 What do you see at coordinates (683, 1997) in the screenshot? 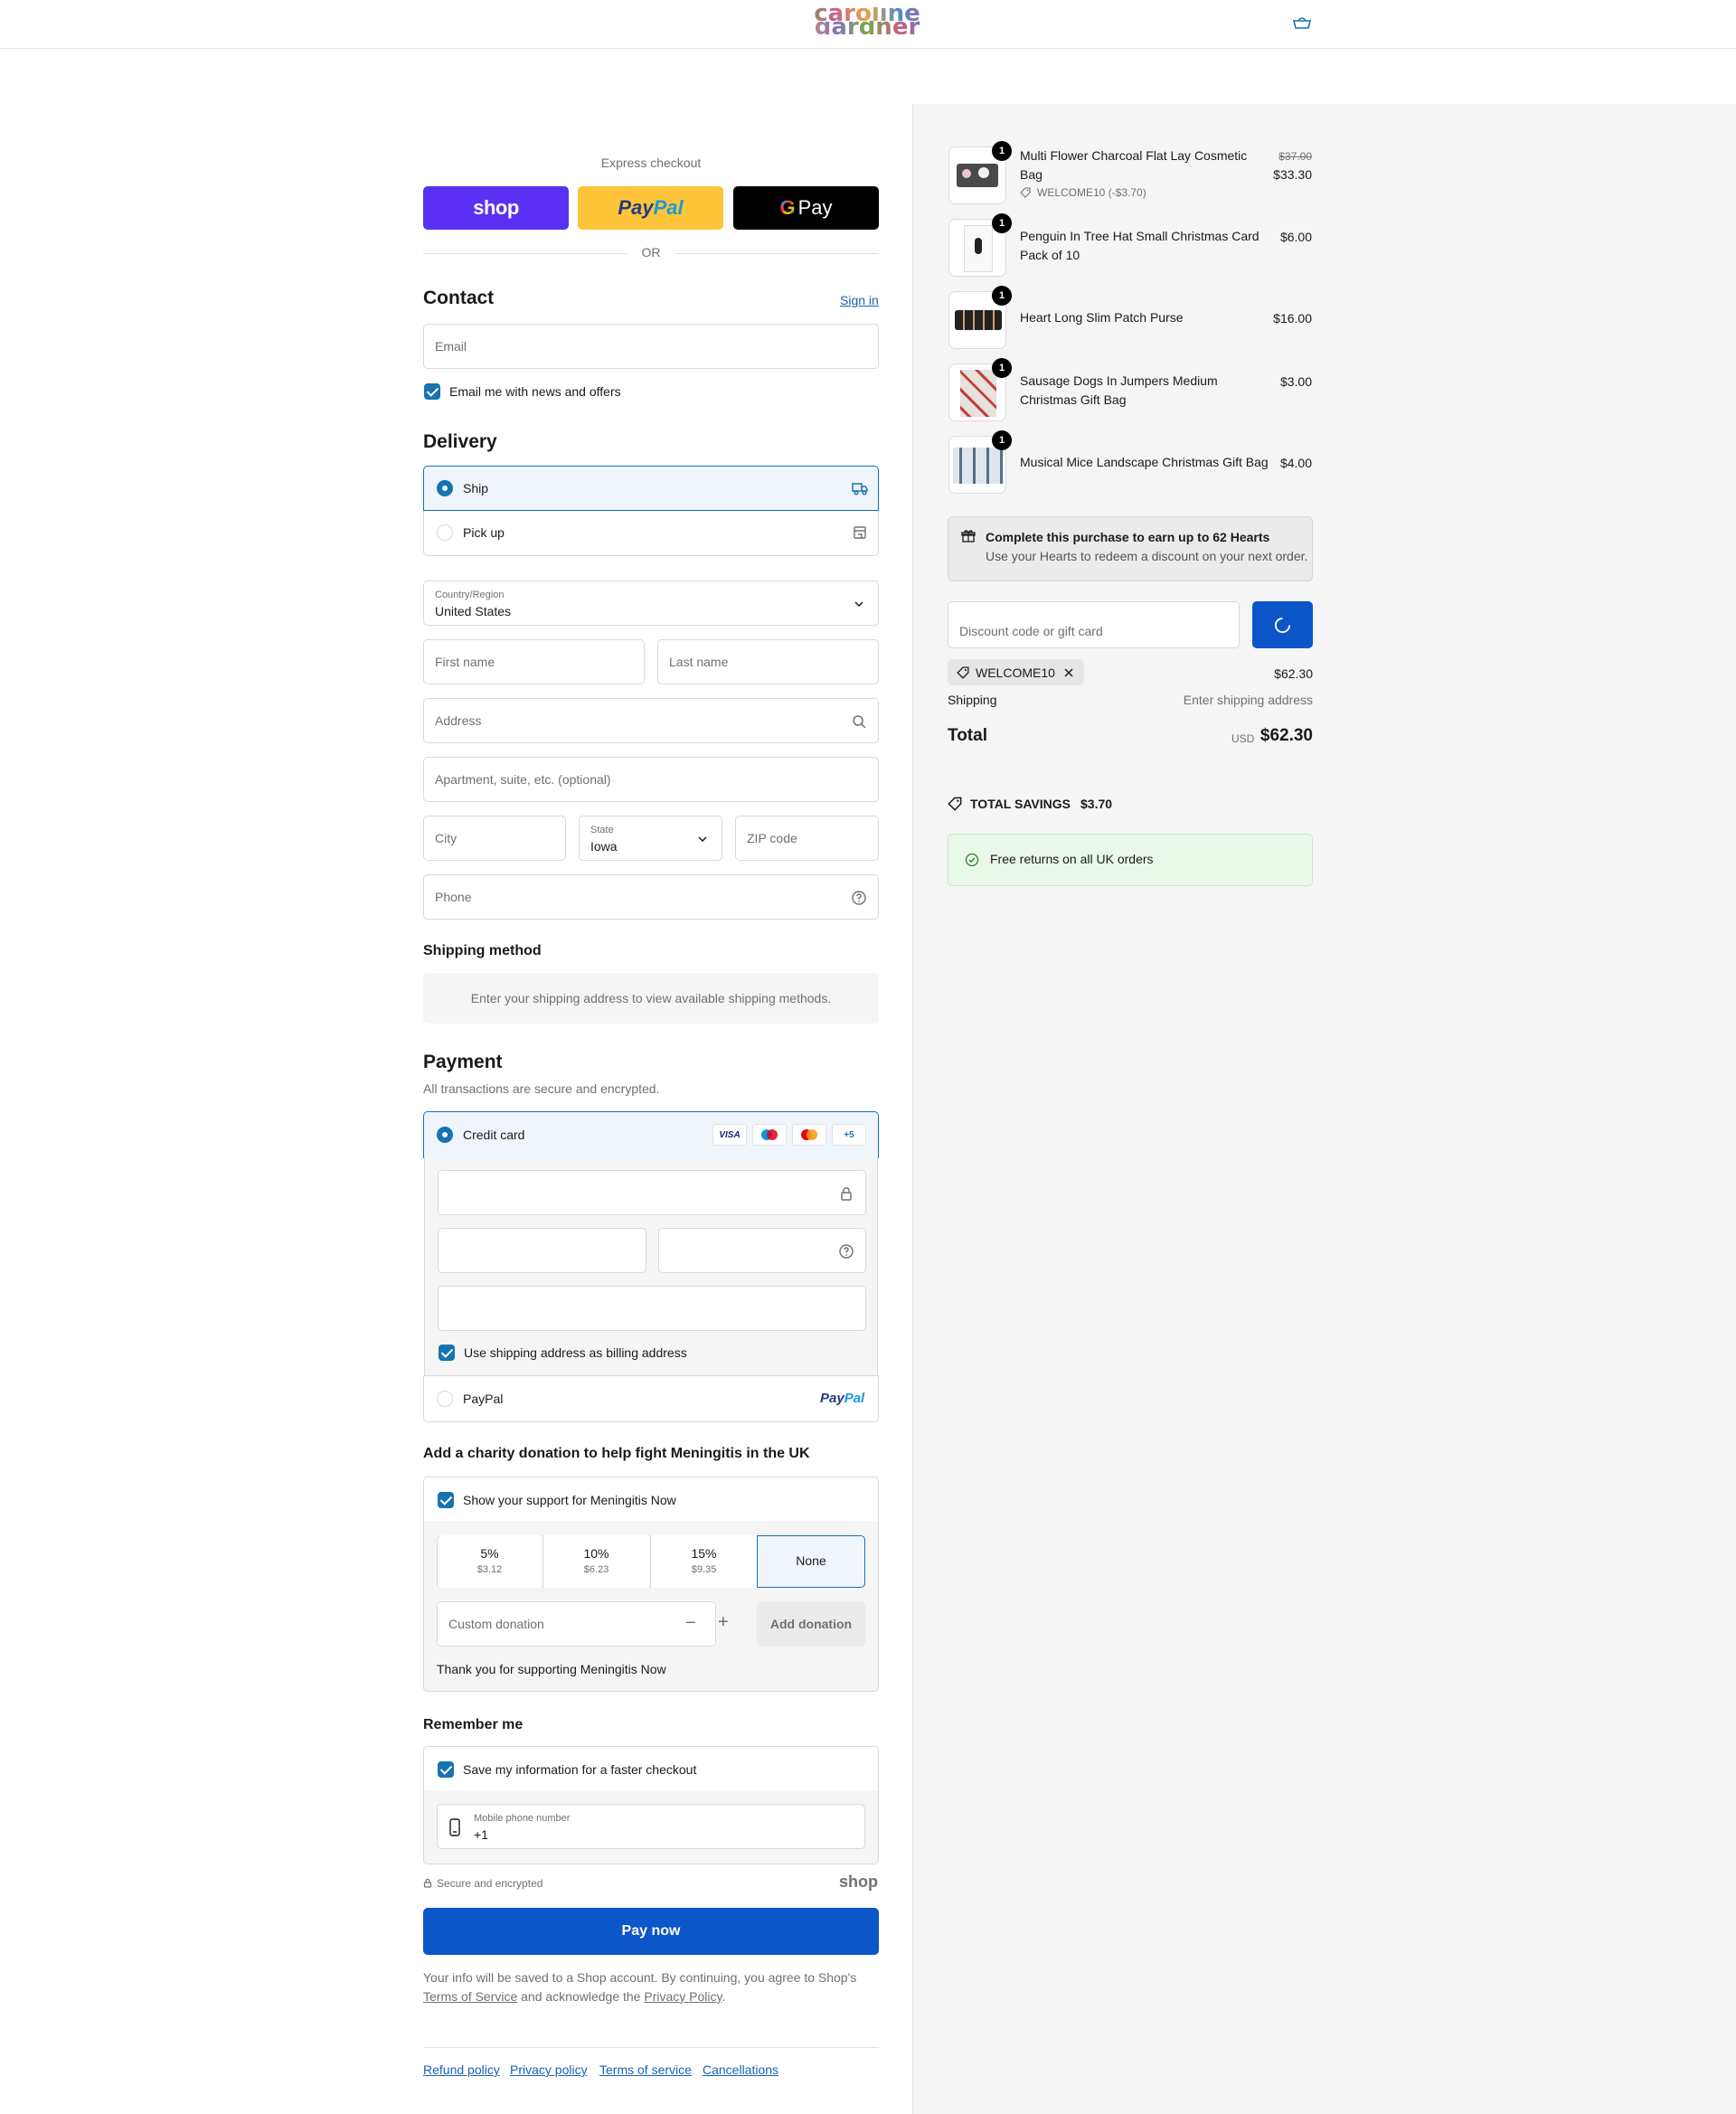
I see `shop-privacy-link: Privacy Policy` at bounding box center [683, 1997].